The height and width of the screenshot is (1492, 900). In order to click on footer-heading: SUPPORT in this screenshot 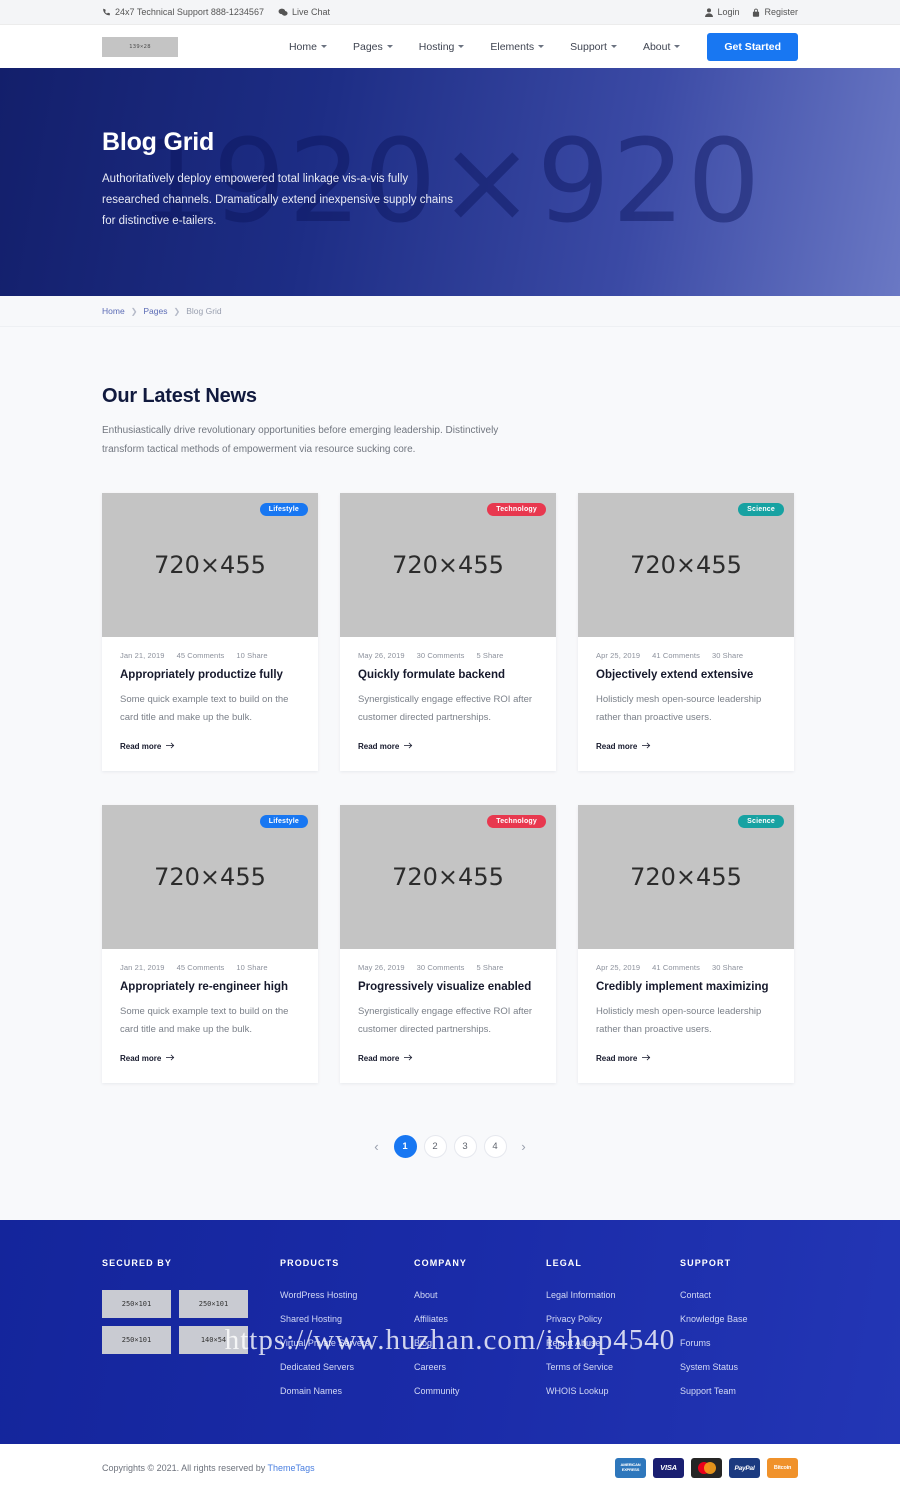, I will do `click(706, 1263)`.